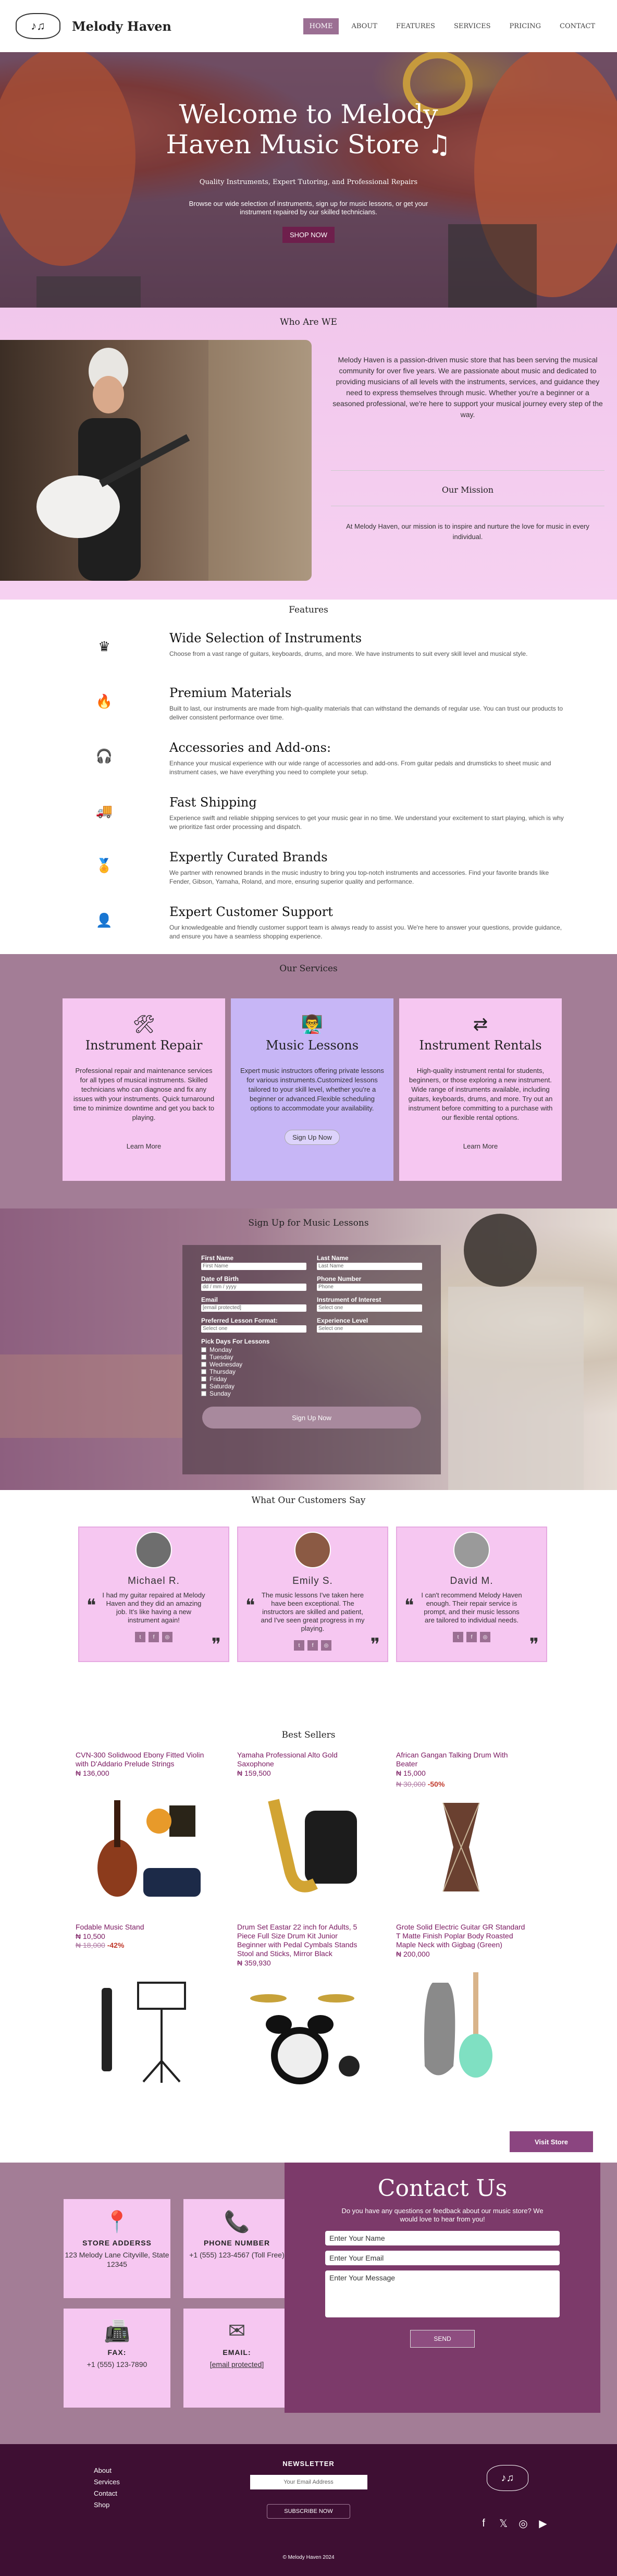 This screenshot has height=2576, width=617. What do you see at coordinates (443, 2238) in the screenshot?
I see `name-input: Enter Your Name` at bounding box center [443, 2238].